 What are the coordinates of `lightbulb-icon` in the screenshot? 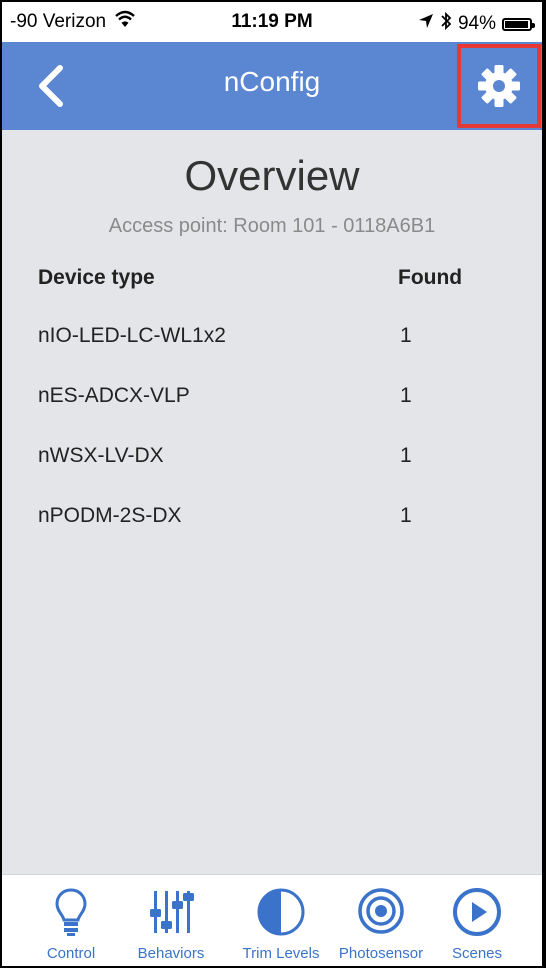 It's located at (71, 914).